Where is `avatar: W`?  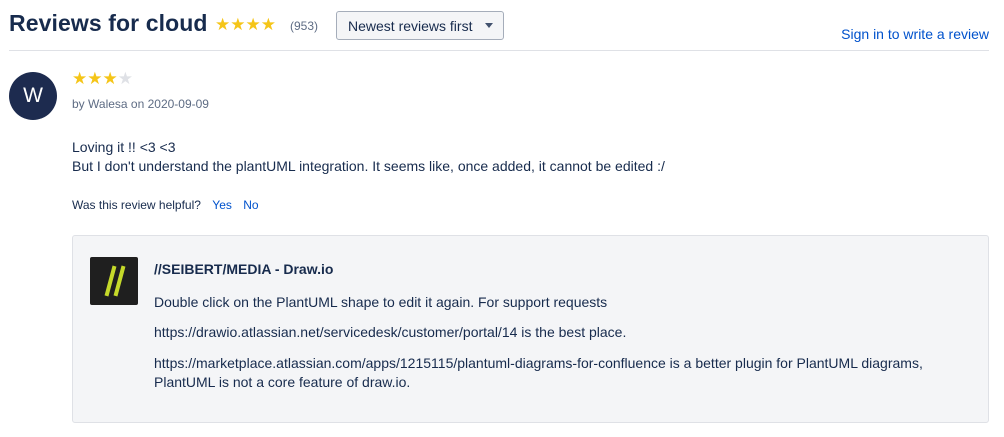
avatar: W is located at coordinates (33, 96).